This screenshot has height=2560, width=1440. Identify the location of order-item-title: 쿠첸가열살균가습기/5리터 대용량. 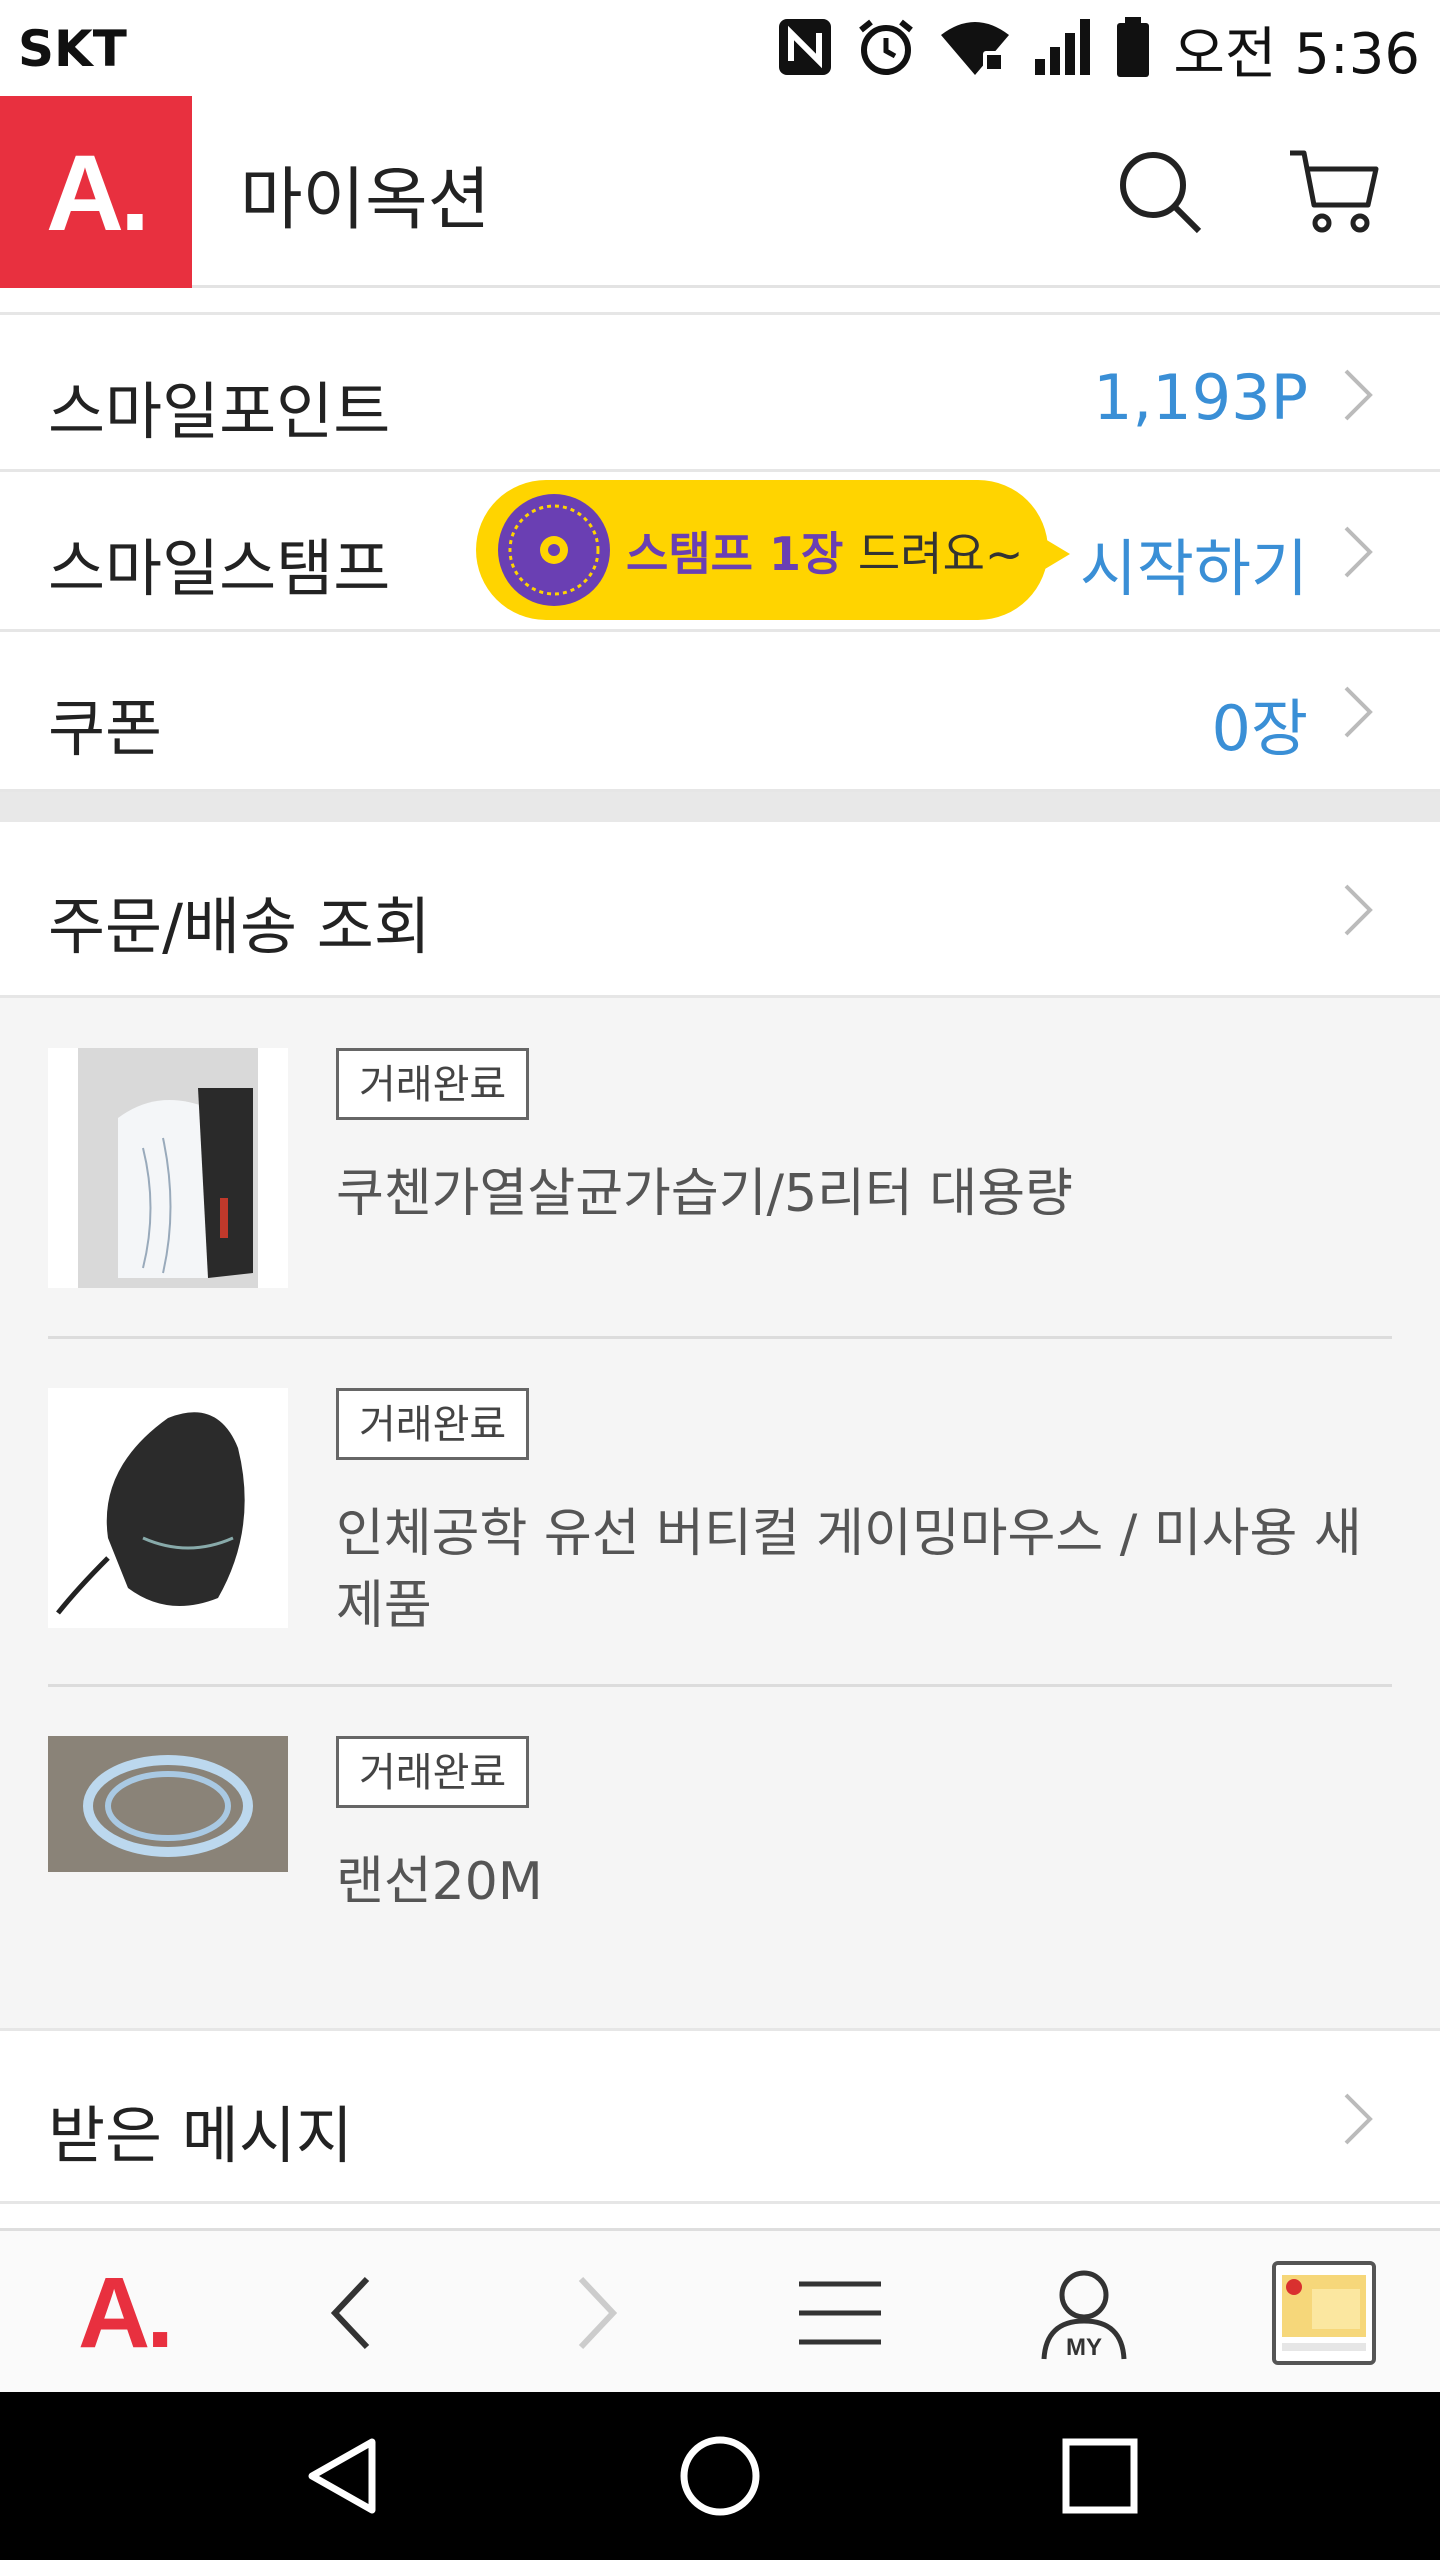
(704, 1194).